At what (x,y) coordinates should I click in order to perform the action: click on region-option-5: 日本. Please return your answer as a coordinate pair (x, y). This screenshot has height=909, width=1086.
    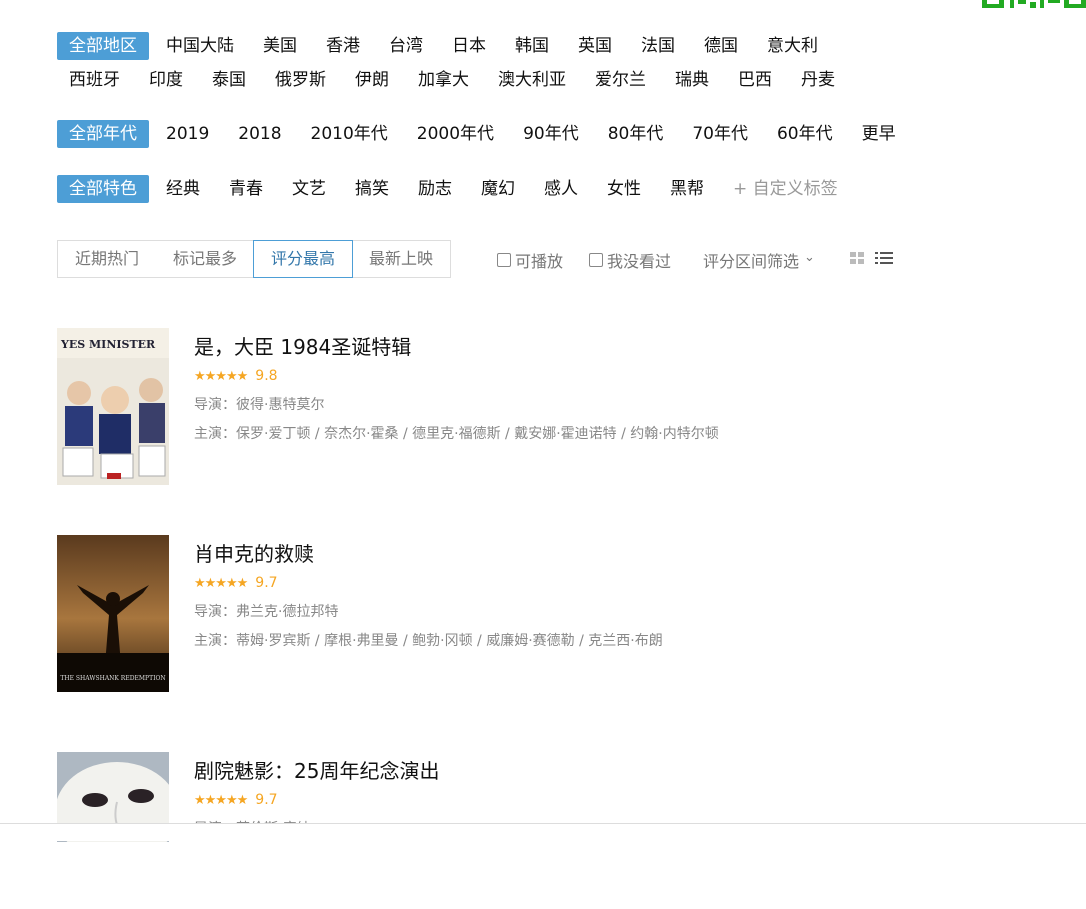
    Looking at the image, I should click on (469, 46).